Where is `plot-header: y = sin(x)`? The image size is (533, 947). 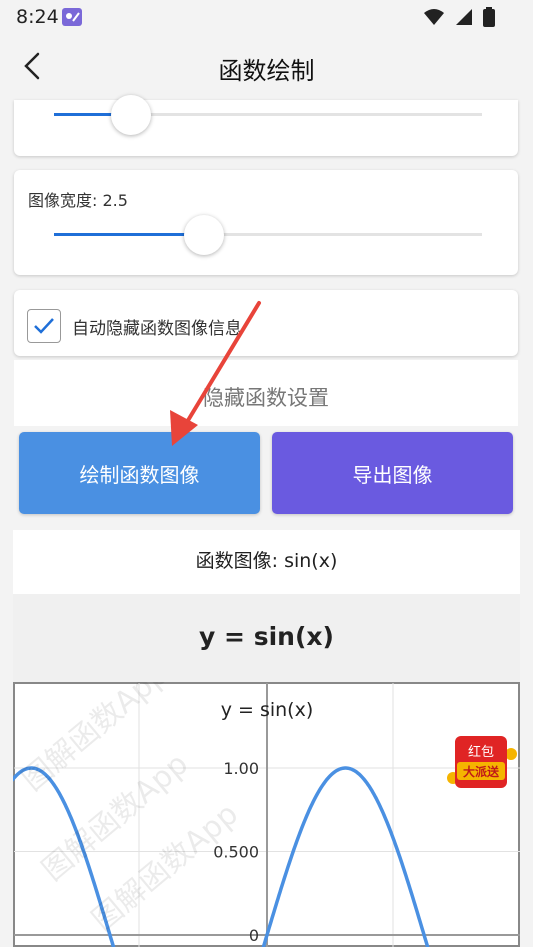 plot-header: y = sin(x) is located at coordinates (266, 638).